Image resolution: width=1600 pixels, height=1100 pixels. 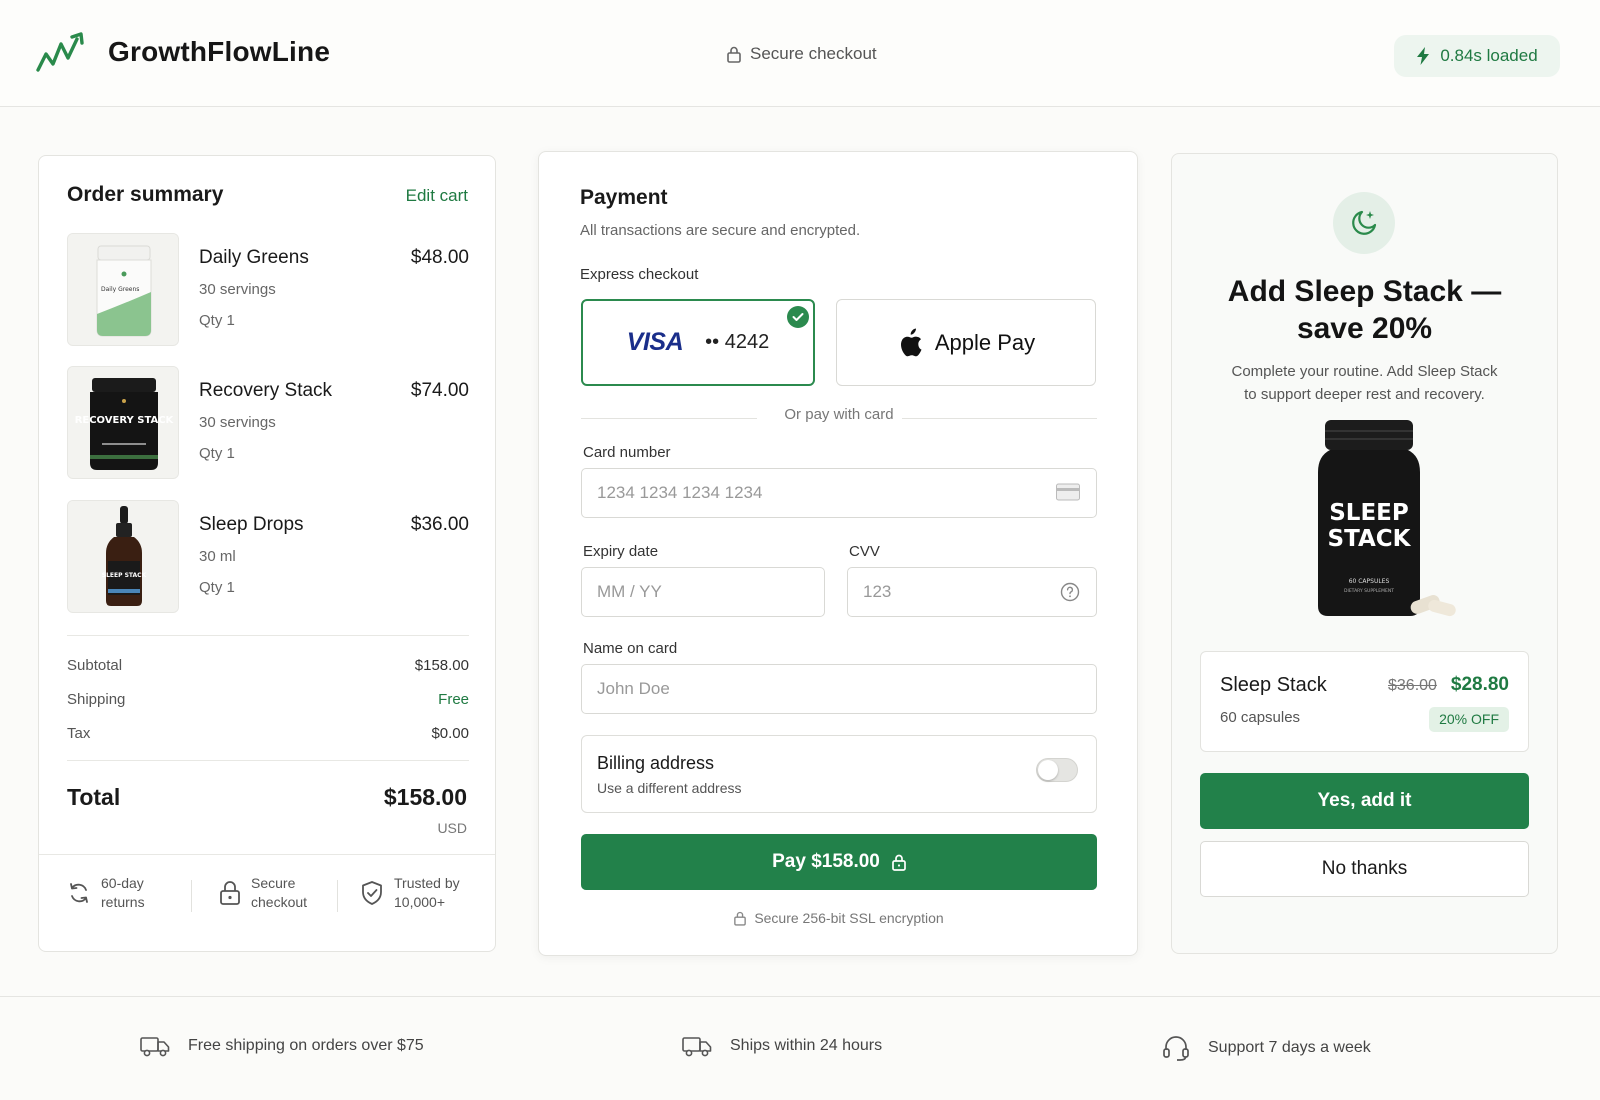 I want to click on total-currency: USD, so click(x=452, y=828).